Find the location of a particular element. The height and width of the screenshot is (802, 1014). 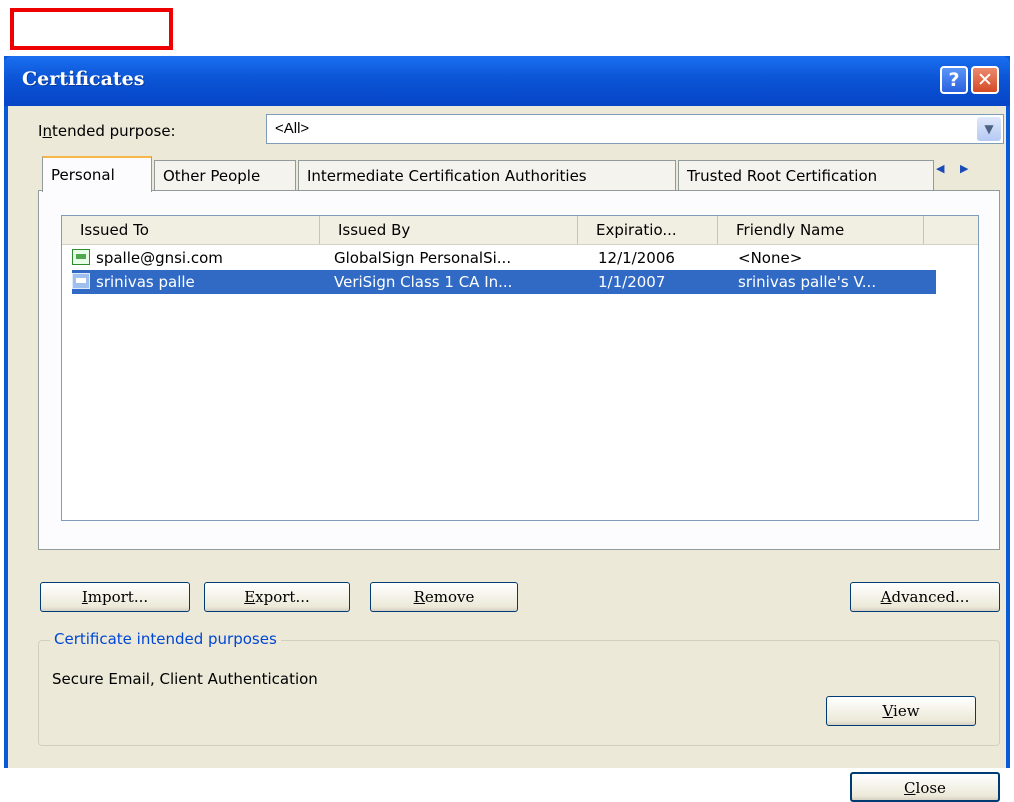

intended-purposes-legend: Certificate intended purposes is located at coordinates (165, 639).